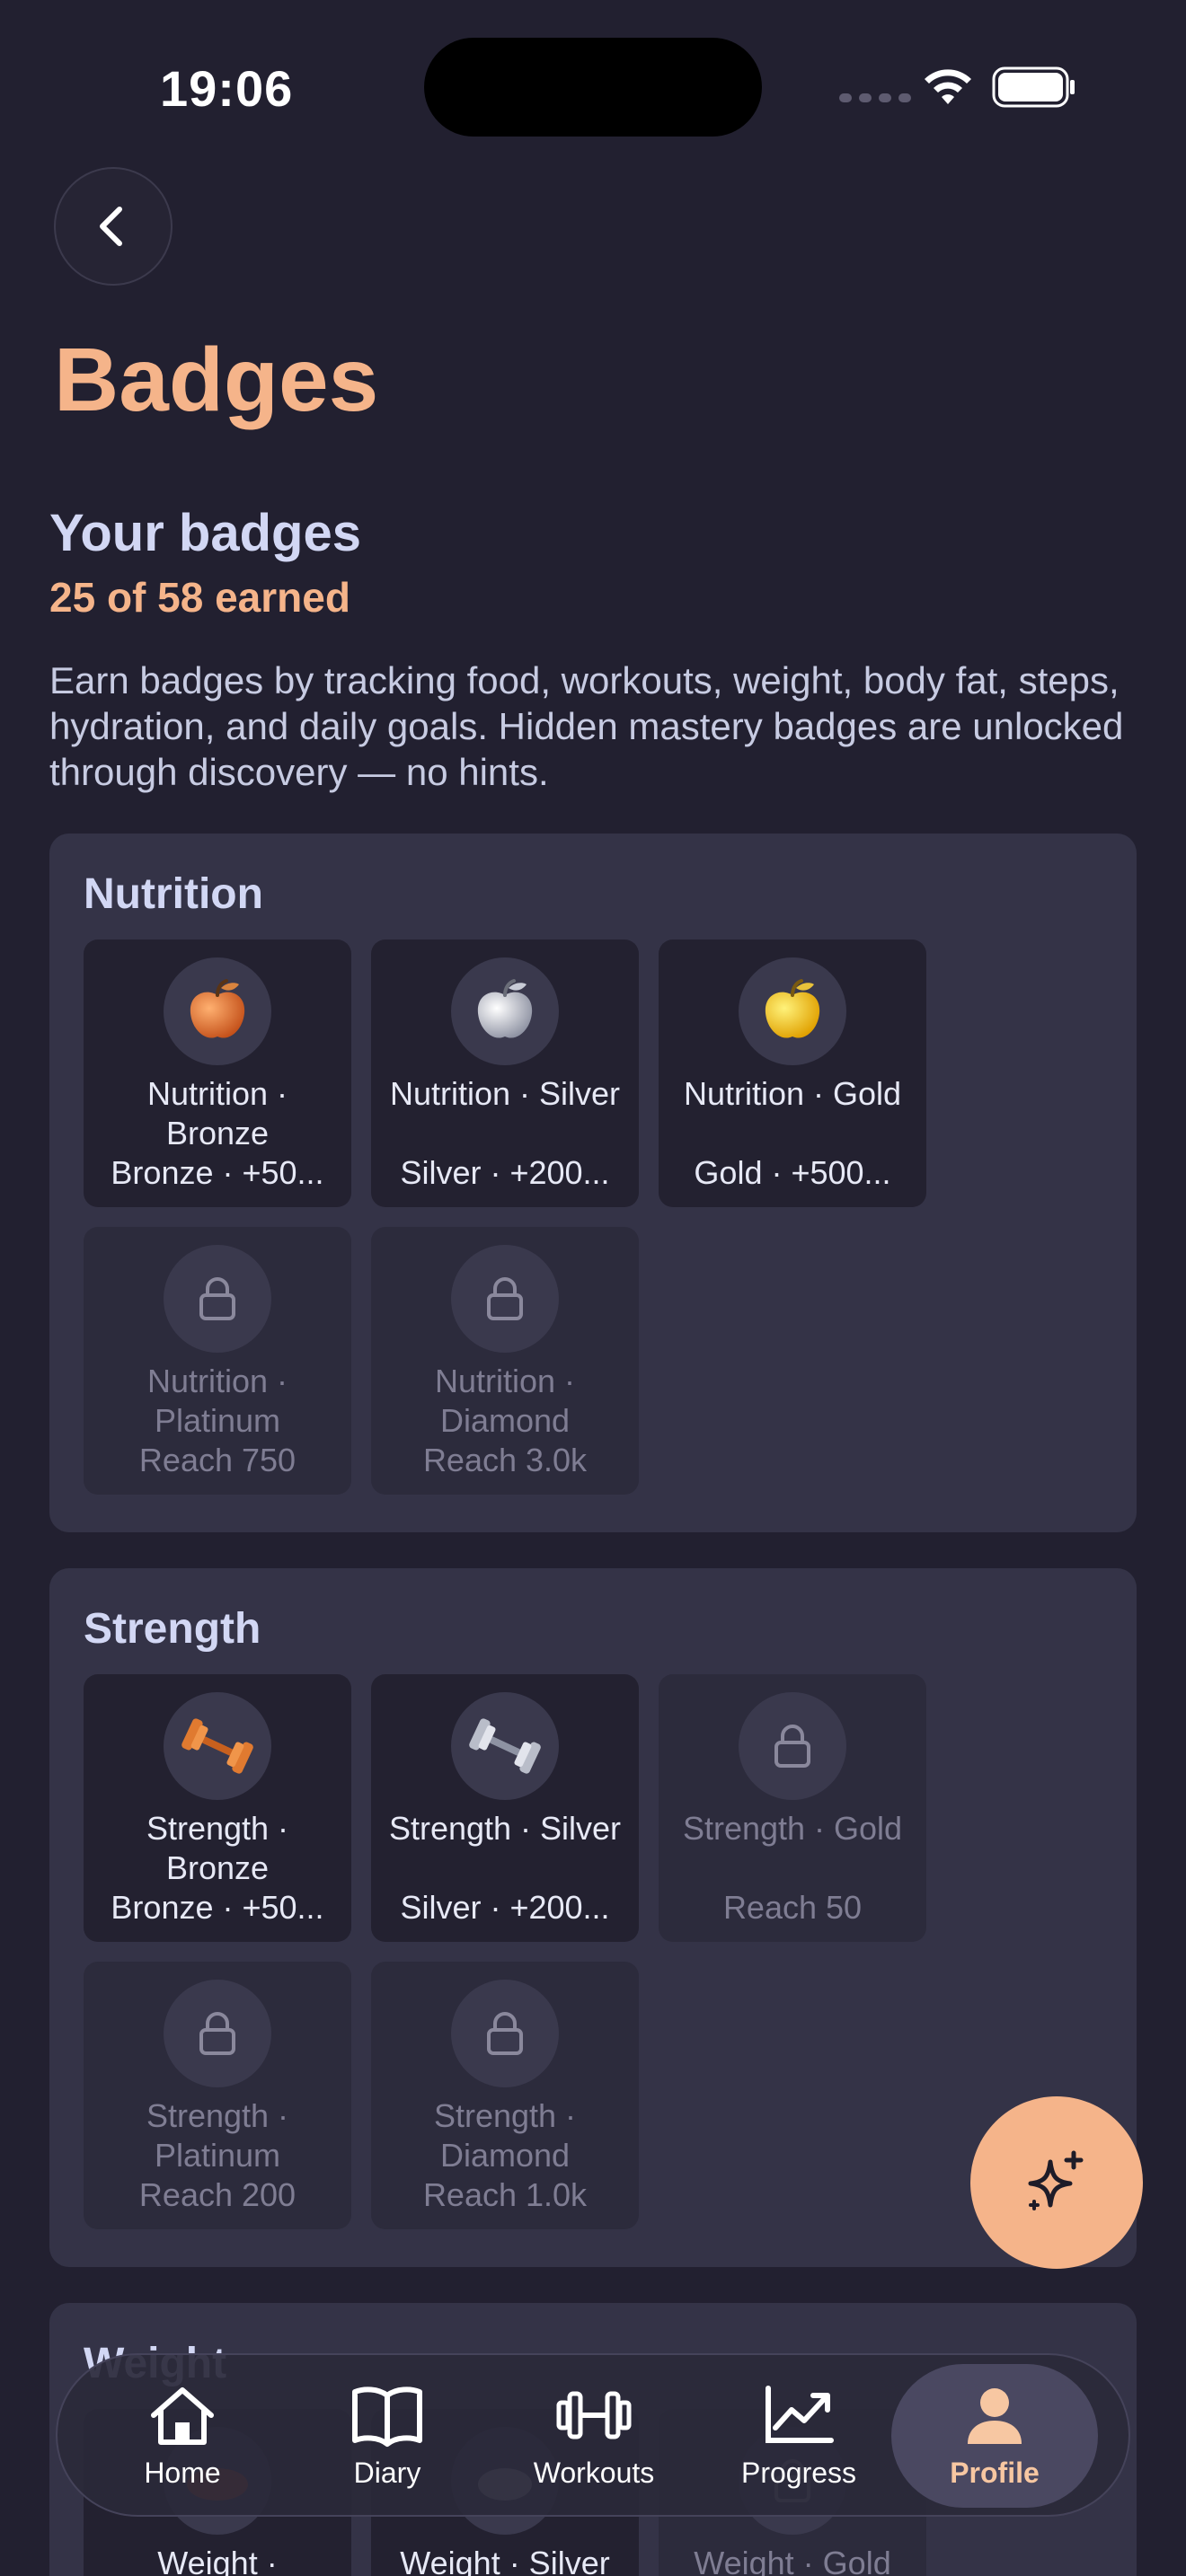 This screenshot has height=2576, width=1186. I want to click on tab-label: Diary, so click(387, 2472).